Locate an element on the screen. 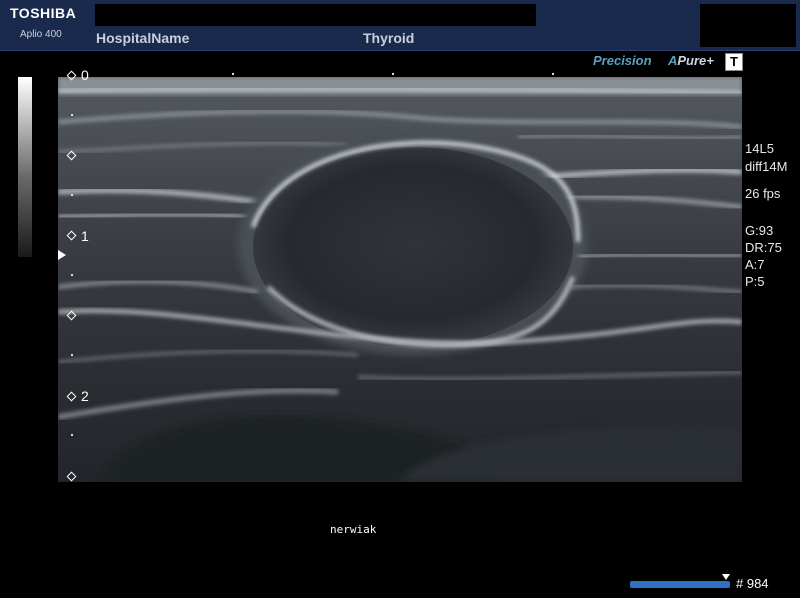 The height and width of the screenshot is (598, 800). p-param-label: P:5 is located at coordinates (755, 281).